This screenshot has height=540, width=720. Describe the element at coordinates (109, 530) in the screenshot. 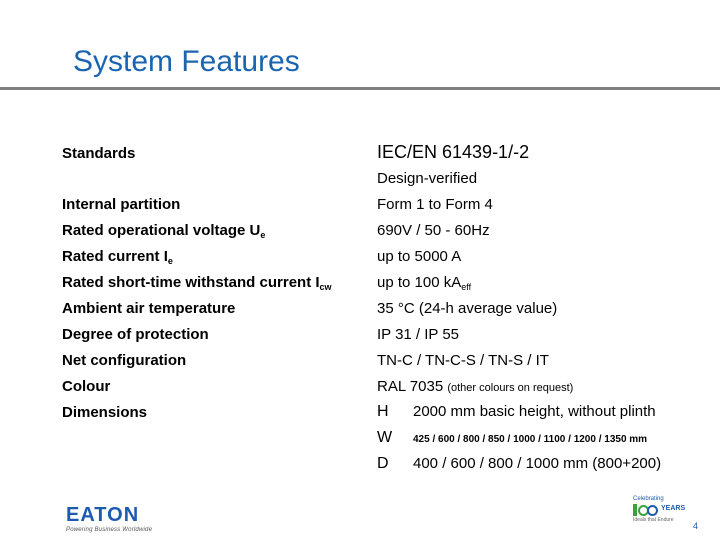

I see `eaton-tagline: Powering Business Worldwide` at that location.